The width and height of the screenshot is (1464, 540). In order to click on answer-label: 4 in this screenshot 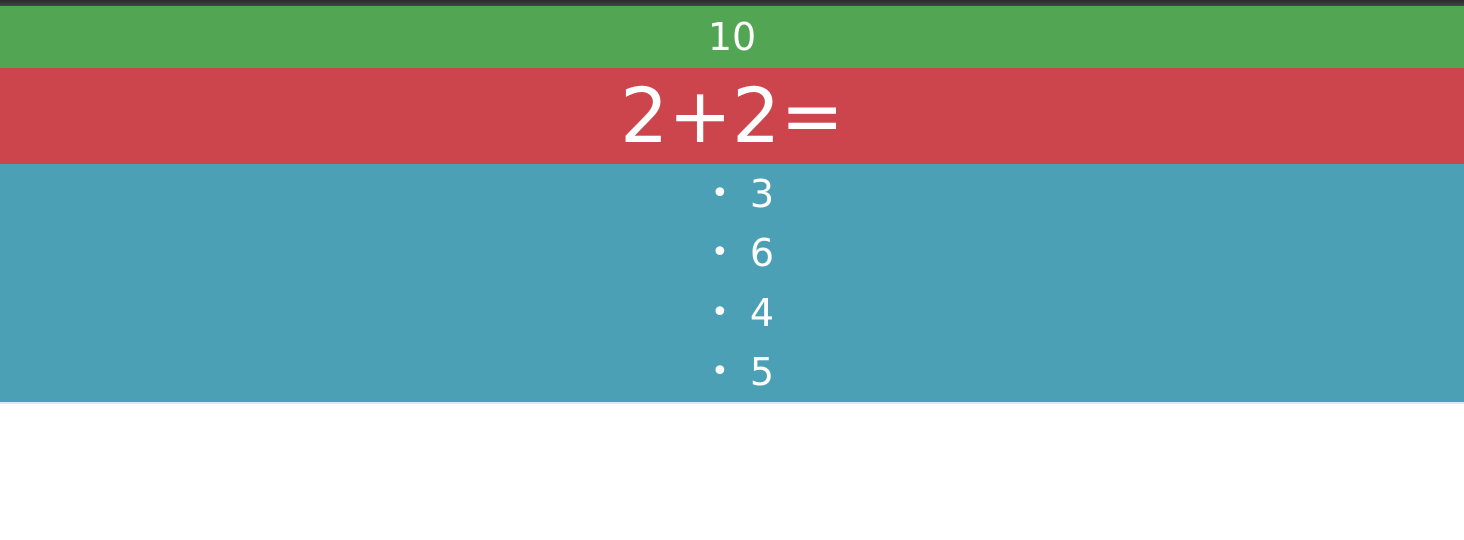, I will do `click(762, 312)`.